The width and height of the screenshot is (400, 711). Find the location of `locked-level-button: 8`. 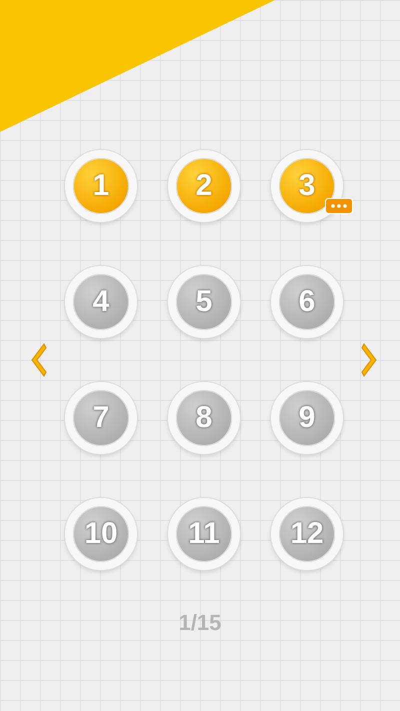

locked-level-button: 8 is located at coordinates (204, 418).